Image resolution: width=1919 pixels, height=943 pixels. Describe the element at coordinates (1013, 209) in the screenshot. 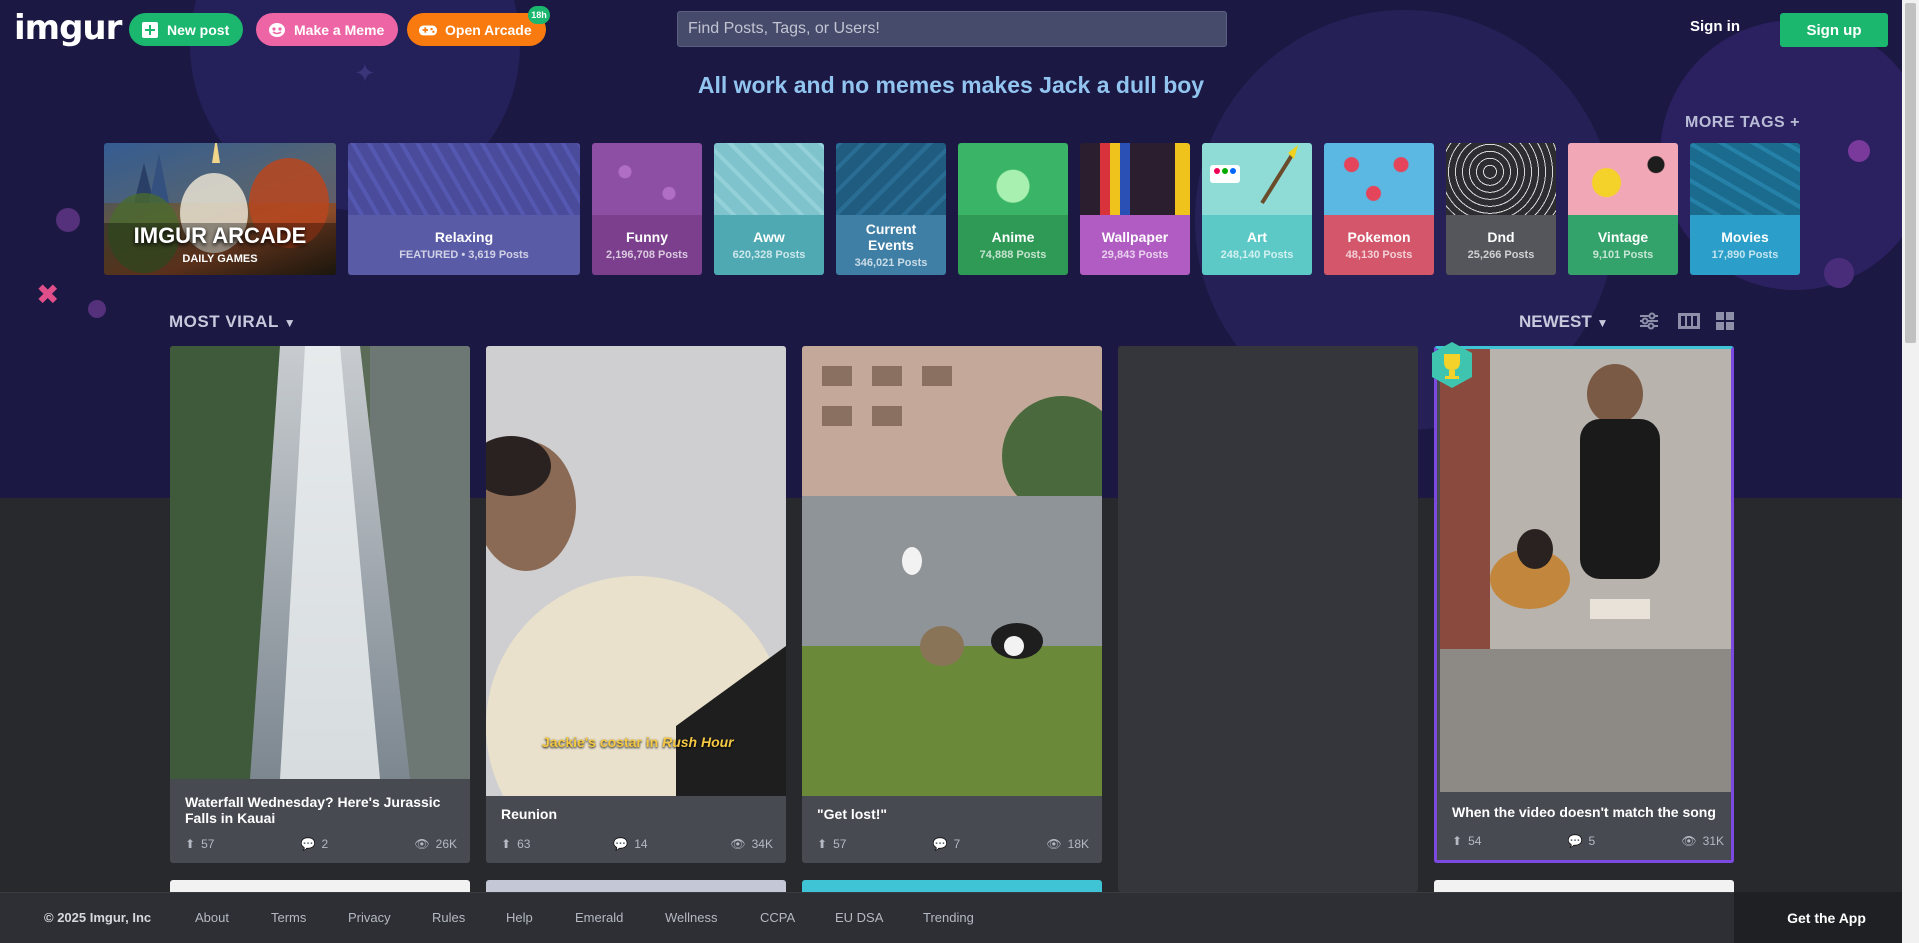

I see `tag-card-anime: Anime 74,888 Posts` at that location.